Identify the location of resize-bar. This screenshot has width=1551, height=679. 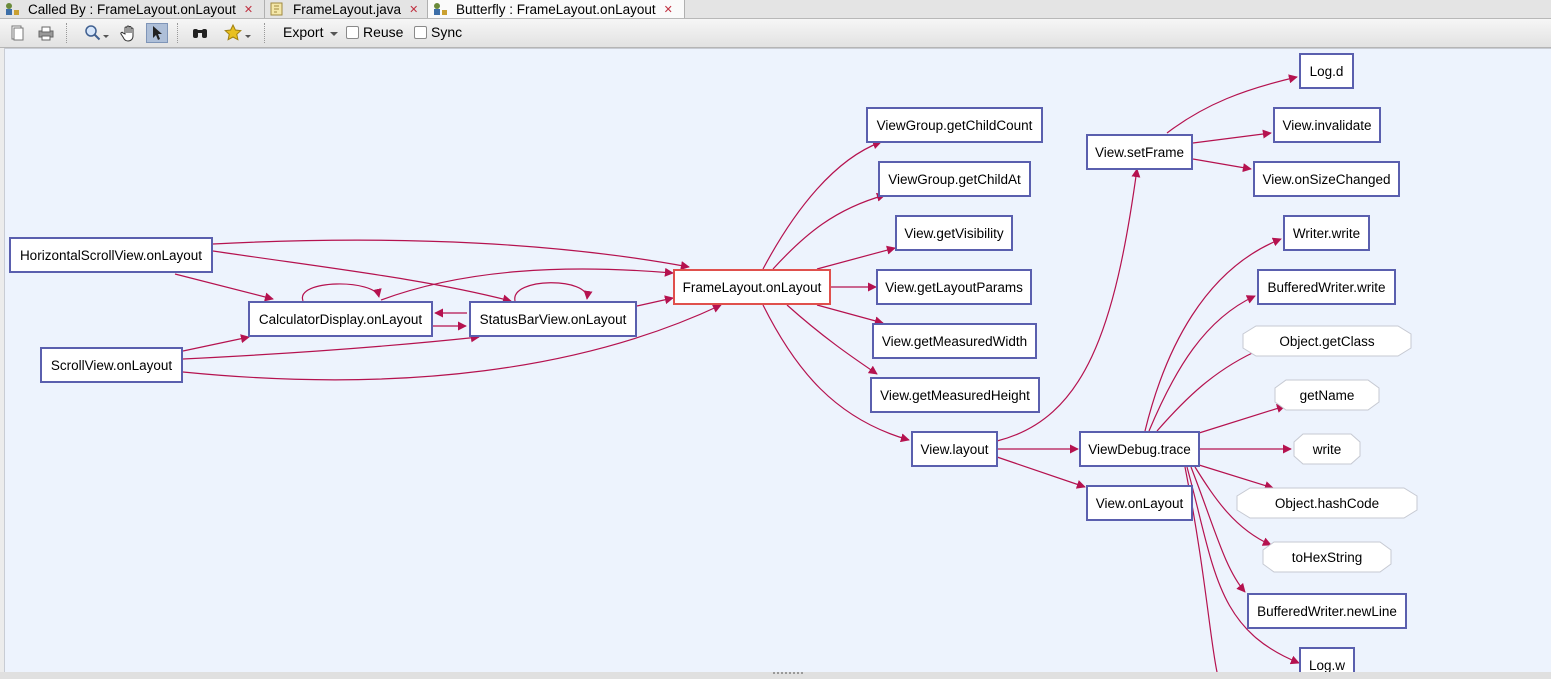
(775, 675).